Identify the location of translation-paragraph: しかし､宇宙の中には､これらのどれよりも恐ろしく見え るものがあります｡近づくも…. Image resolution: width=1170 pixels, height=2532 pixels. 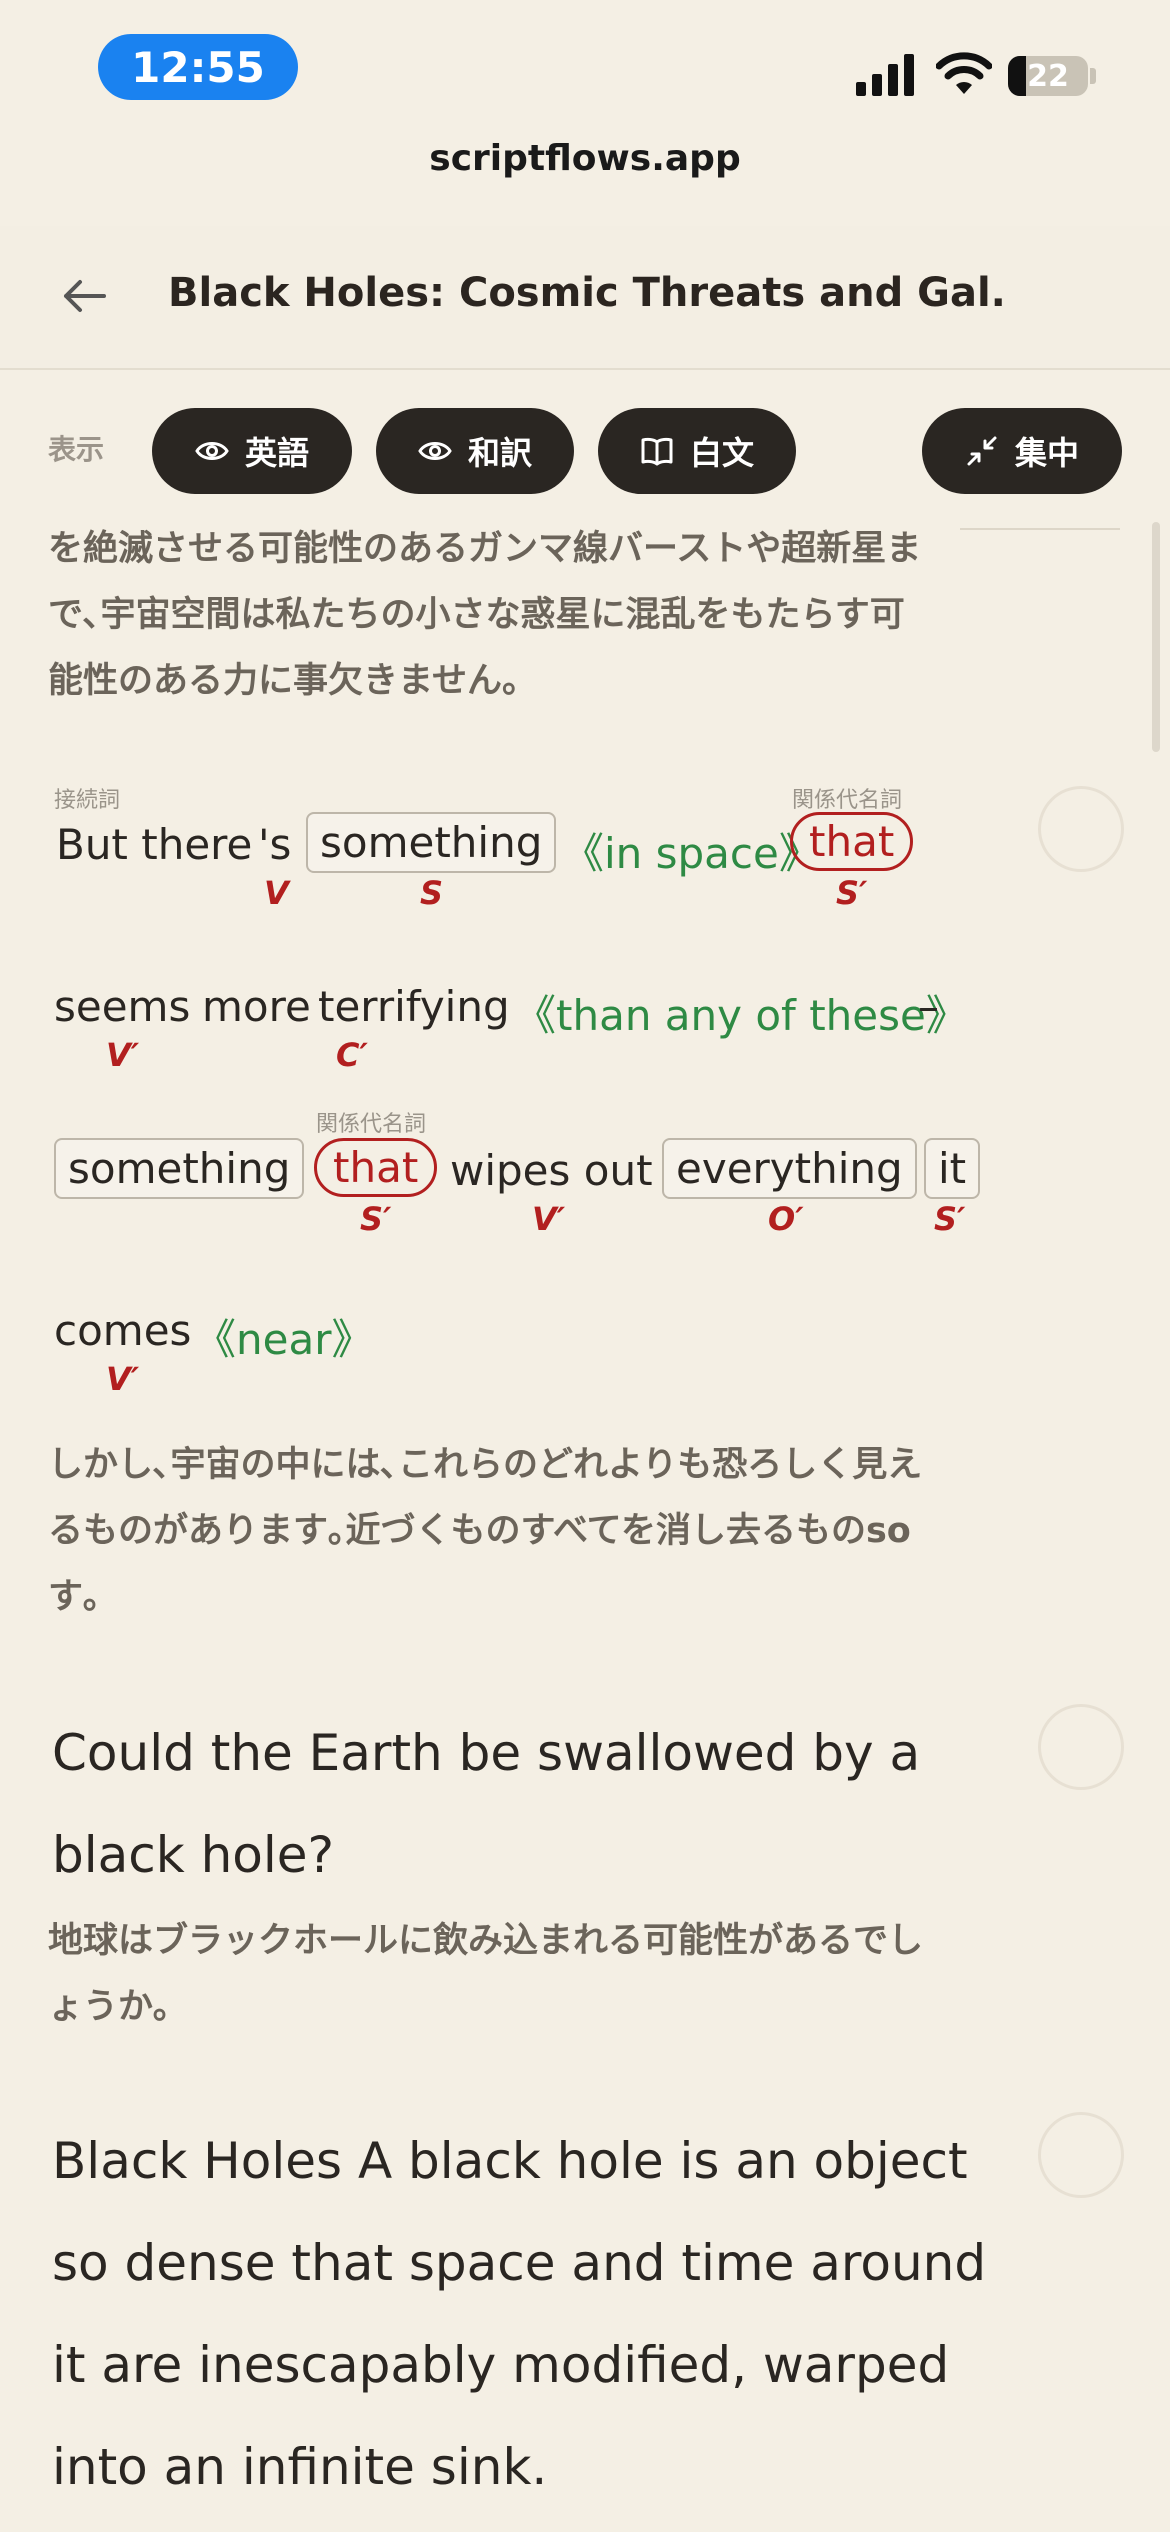
(523, 1531).